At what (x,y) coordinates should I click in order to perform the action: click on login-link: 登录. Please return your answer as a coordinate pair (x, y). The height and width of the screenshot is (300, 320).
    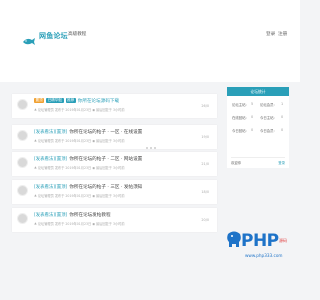
    Looking at the image, I should click on (270, 34).